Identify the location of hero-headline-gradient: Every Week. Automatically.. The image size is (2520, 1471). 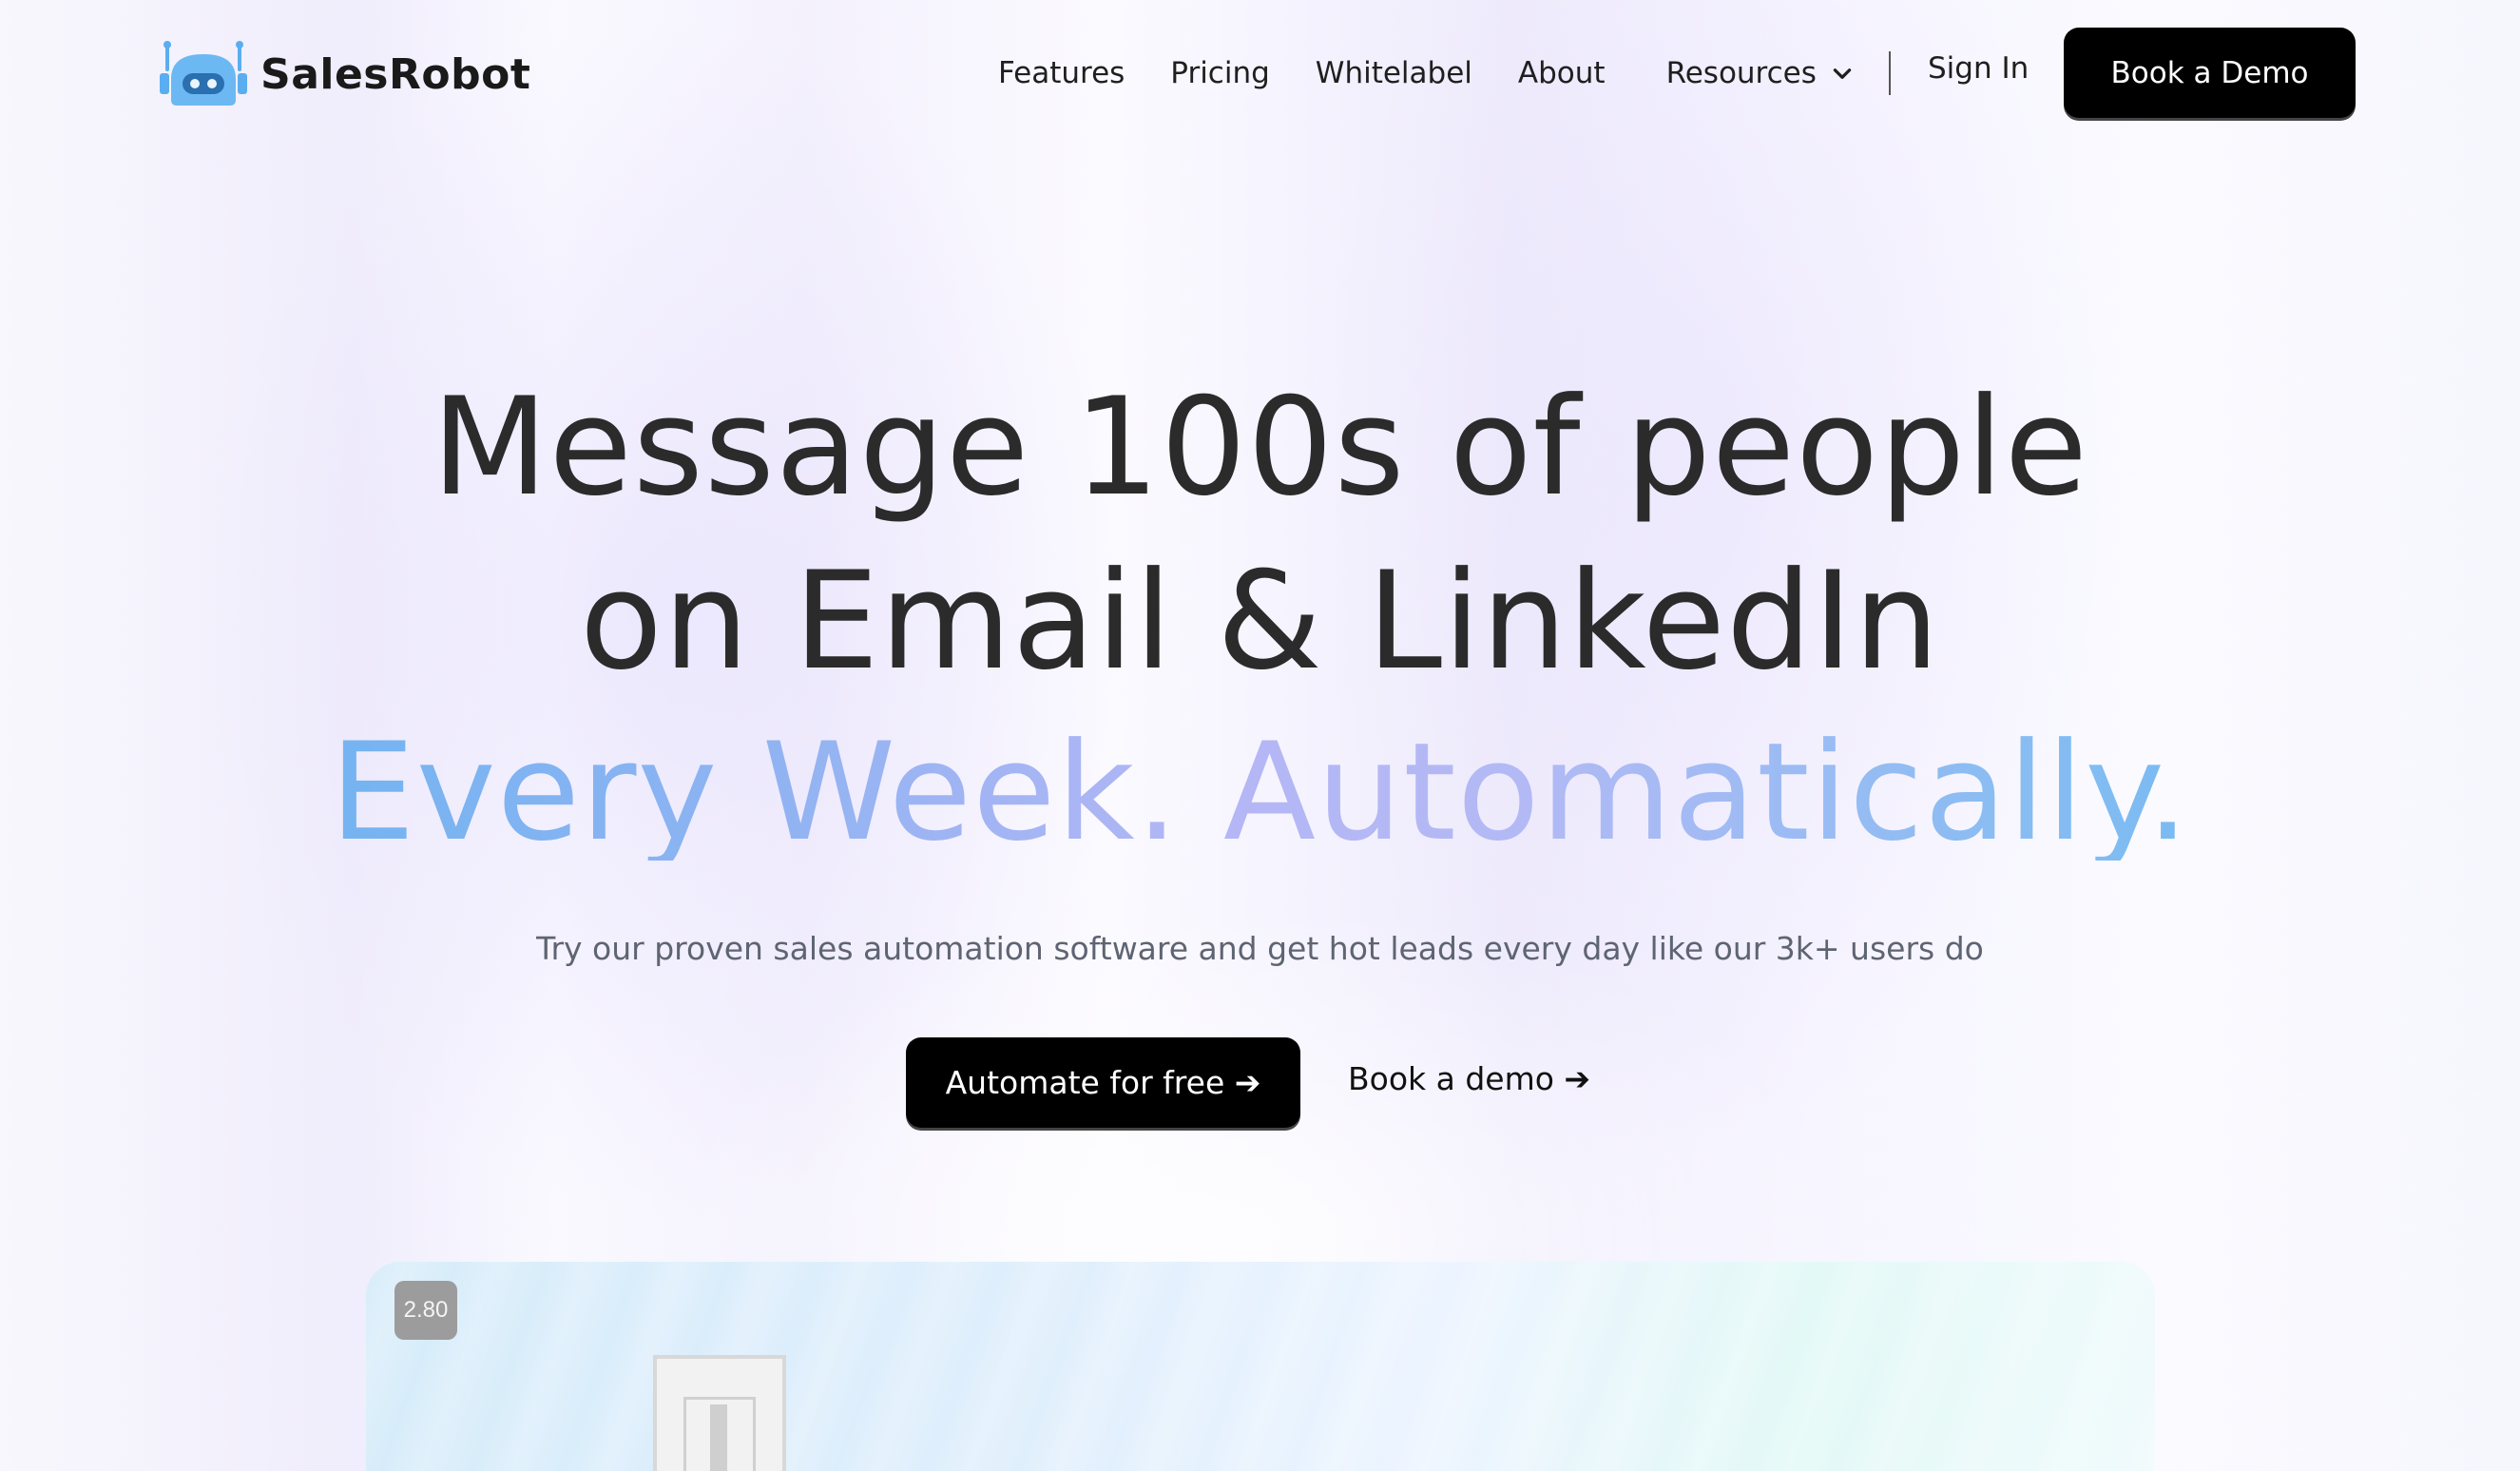
(1260, 793).